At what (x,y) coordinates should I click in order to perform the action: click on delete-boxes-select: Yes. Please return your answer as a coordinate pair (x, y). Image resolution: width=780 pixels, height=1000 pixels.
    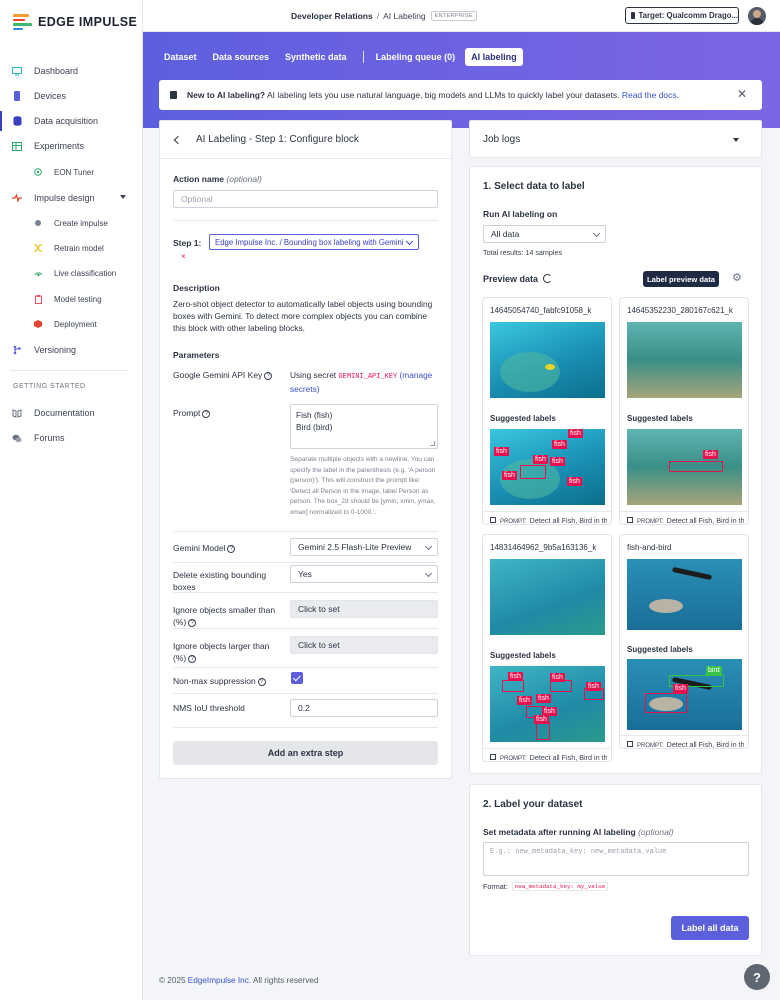
    Looking at the image, I should click on (364, 574).